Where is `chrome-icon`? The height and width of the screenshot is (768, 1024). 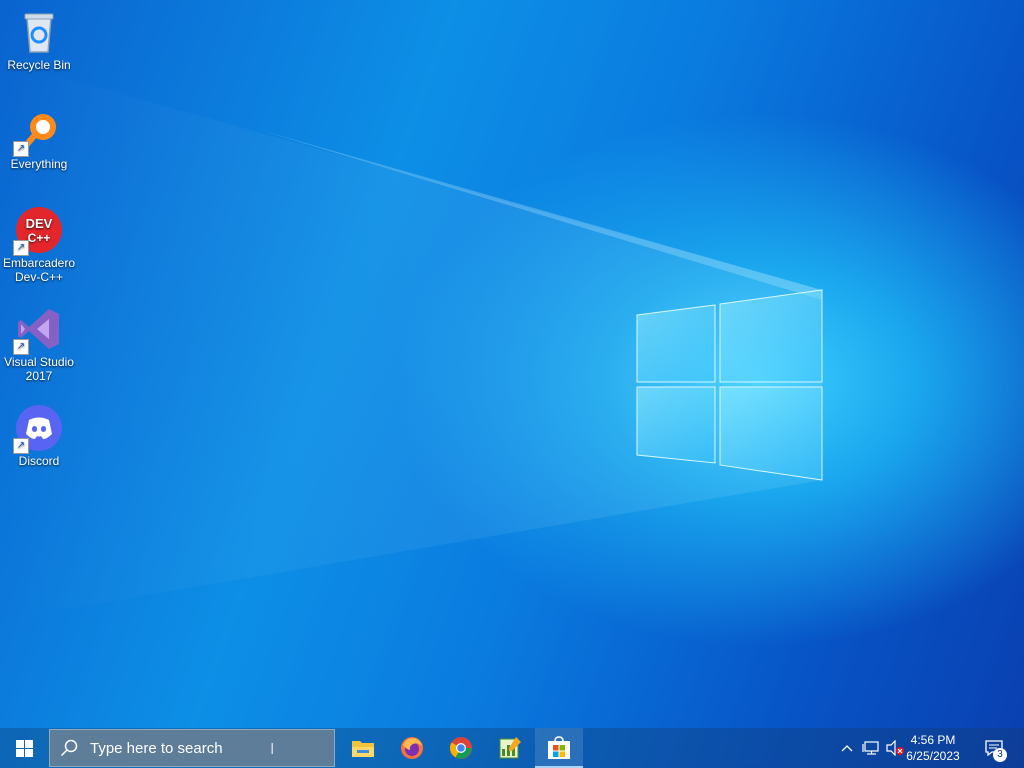 chrome-icon is located at coordinates (461, 748).